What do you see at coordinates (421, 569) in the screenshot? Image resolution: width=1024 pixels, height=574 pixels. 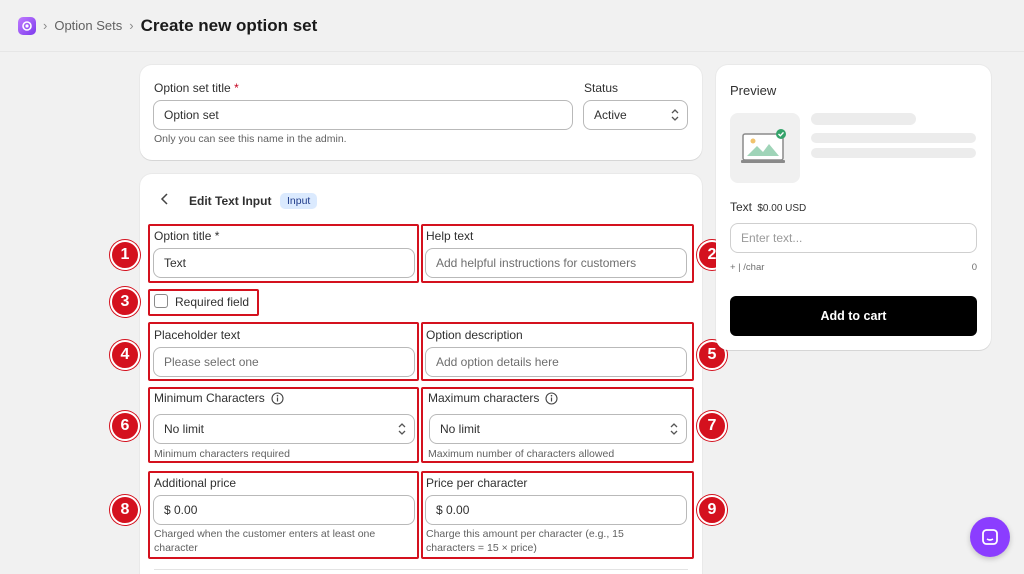 I see `divider` at bounding box center [421, 569].